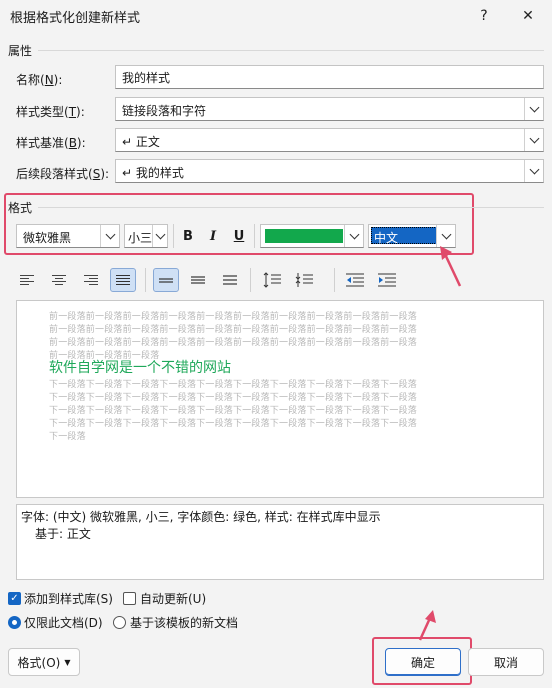  Describe the element at coordinates (75, 18) in the screenshot. I see `dialog-title: 根据格式化创建新样式` at that location.